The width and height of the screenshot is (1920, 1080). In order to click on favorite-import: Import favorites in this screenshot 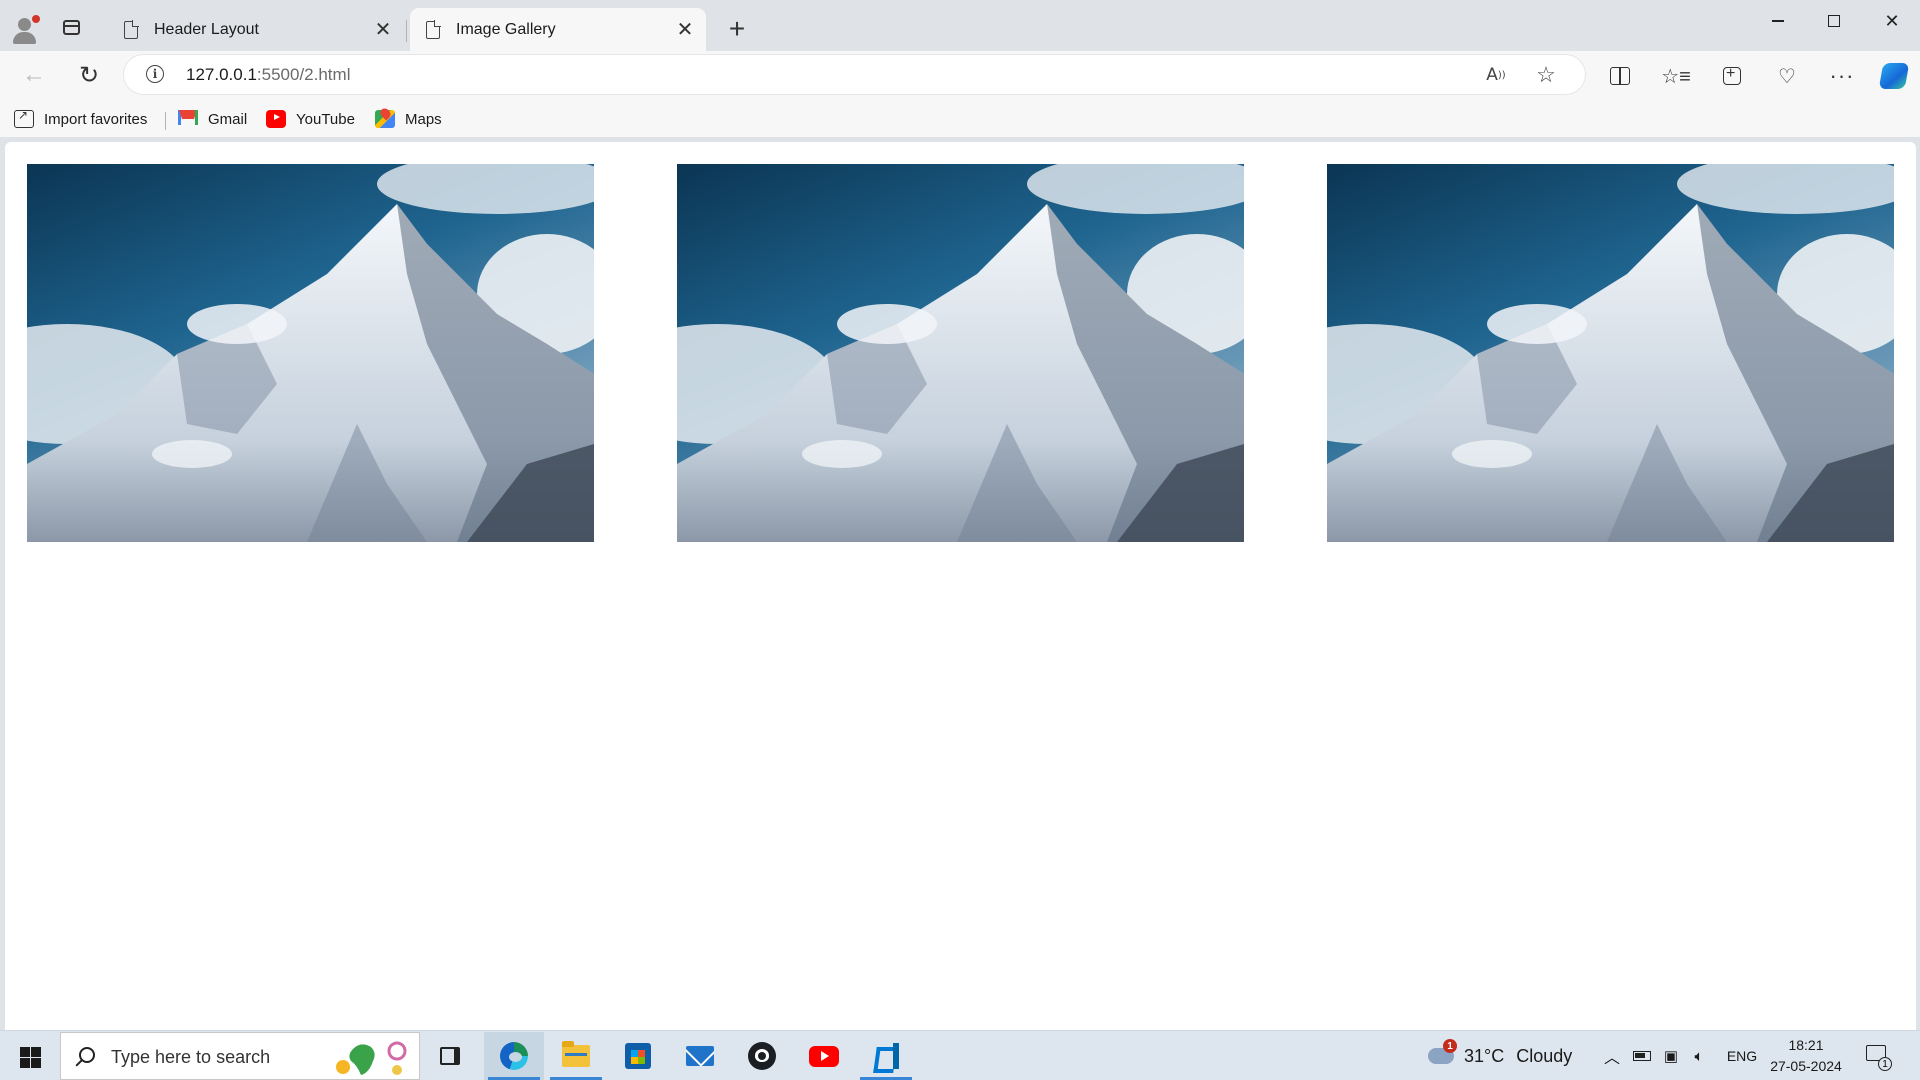, I will do `click(80, 119)`.